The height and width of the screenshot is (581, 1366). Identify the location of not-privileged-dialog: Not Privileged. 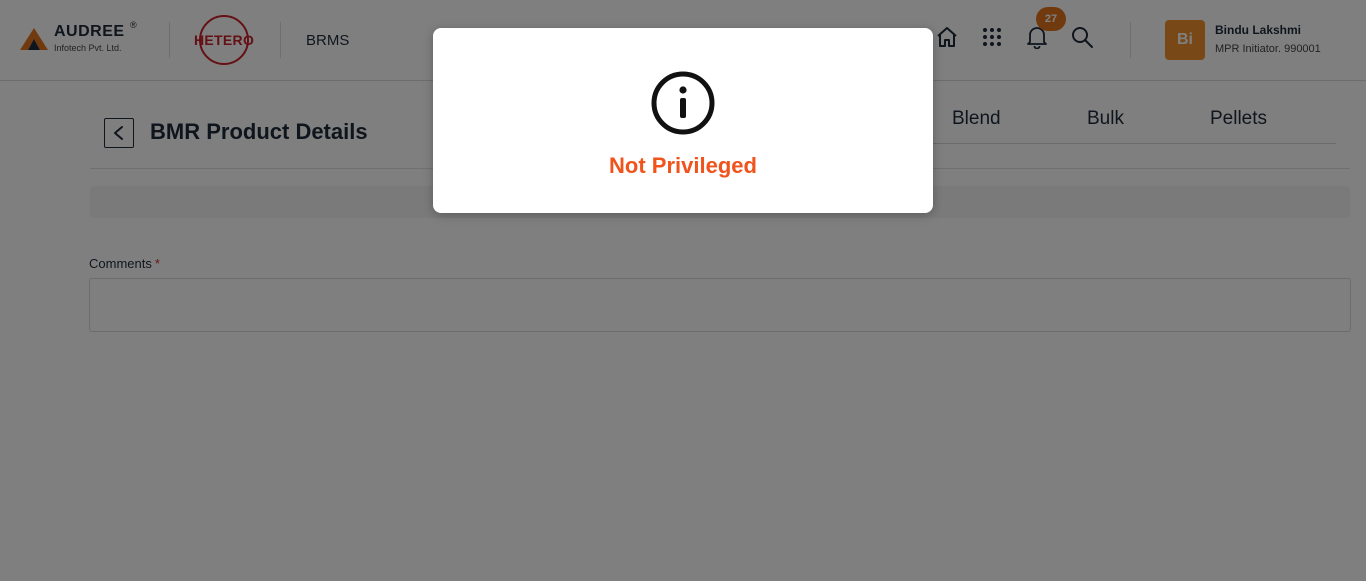
(683, 120).